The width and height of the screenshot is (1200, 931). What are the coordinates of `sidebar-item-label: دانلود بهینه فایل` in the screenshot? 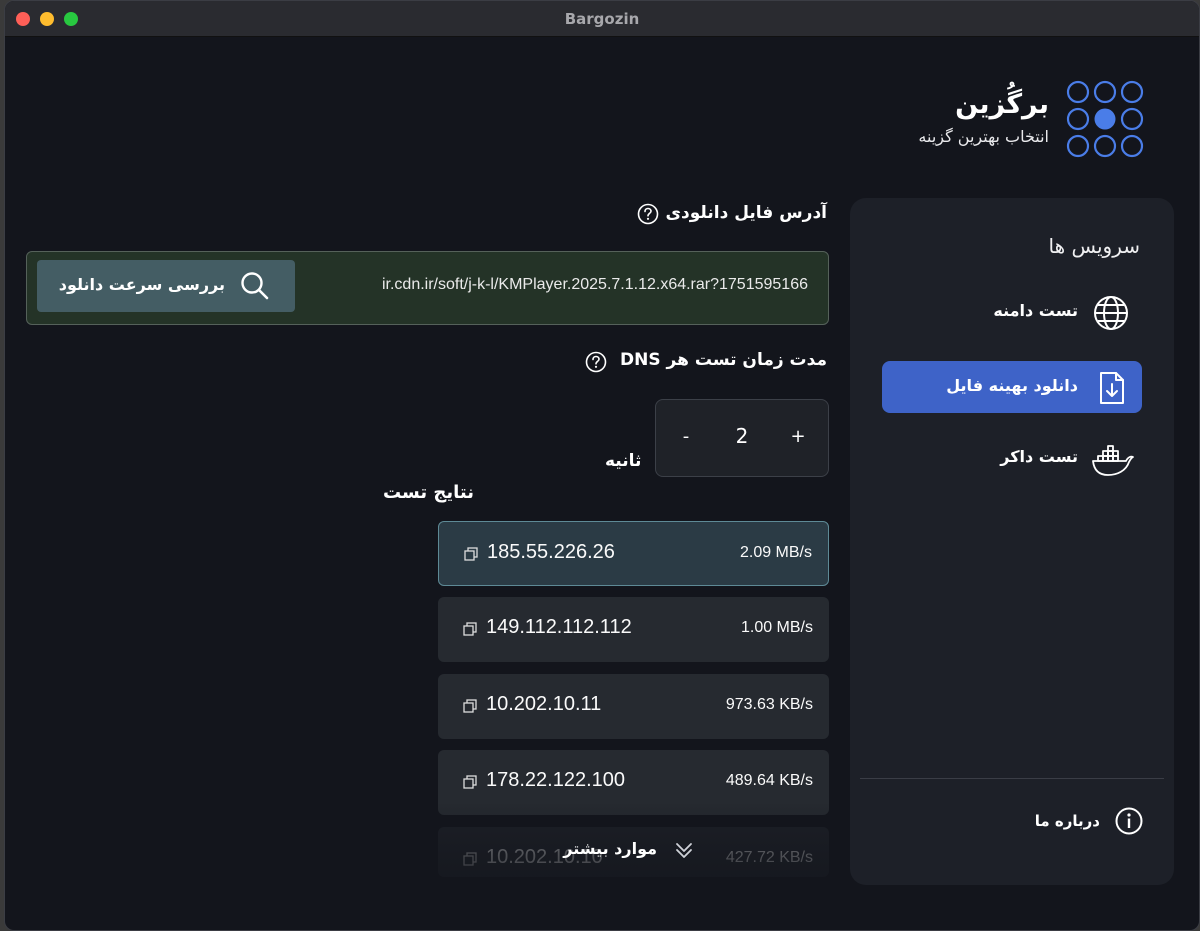 It's located at (1012, 385).